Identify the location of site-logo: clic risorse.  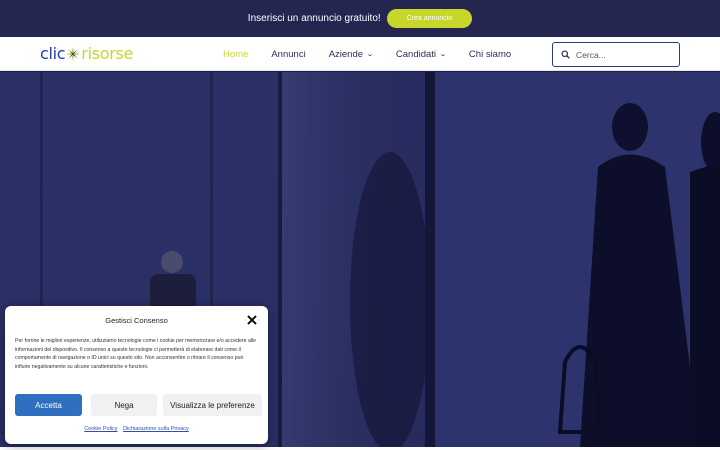
(86, 53).